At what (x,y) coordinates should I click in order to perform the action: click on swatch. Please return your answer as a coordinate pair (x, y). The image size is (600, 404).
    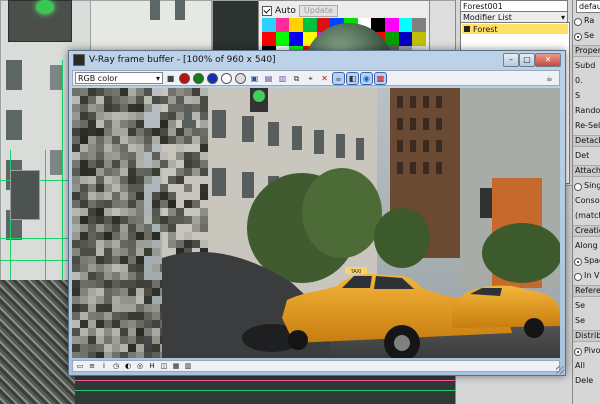
    Looking at the image, I should click on (310, 25).